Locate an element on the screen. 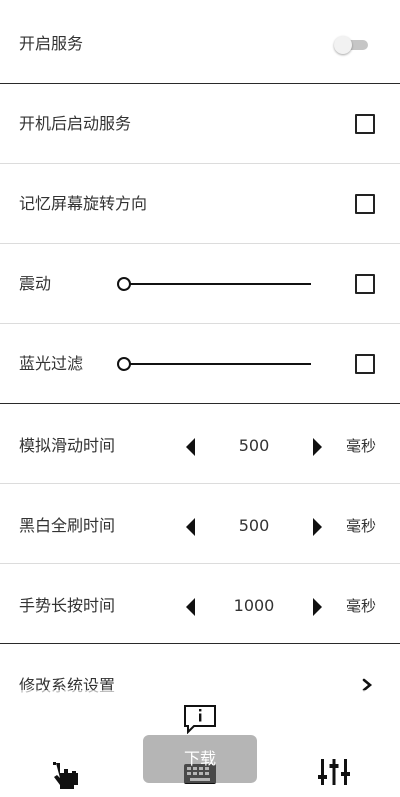 The height and width of the screenshot is (797, 400). setting-system-settings: 修改系统设置 is located at coordinates (200, 671).